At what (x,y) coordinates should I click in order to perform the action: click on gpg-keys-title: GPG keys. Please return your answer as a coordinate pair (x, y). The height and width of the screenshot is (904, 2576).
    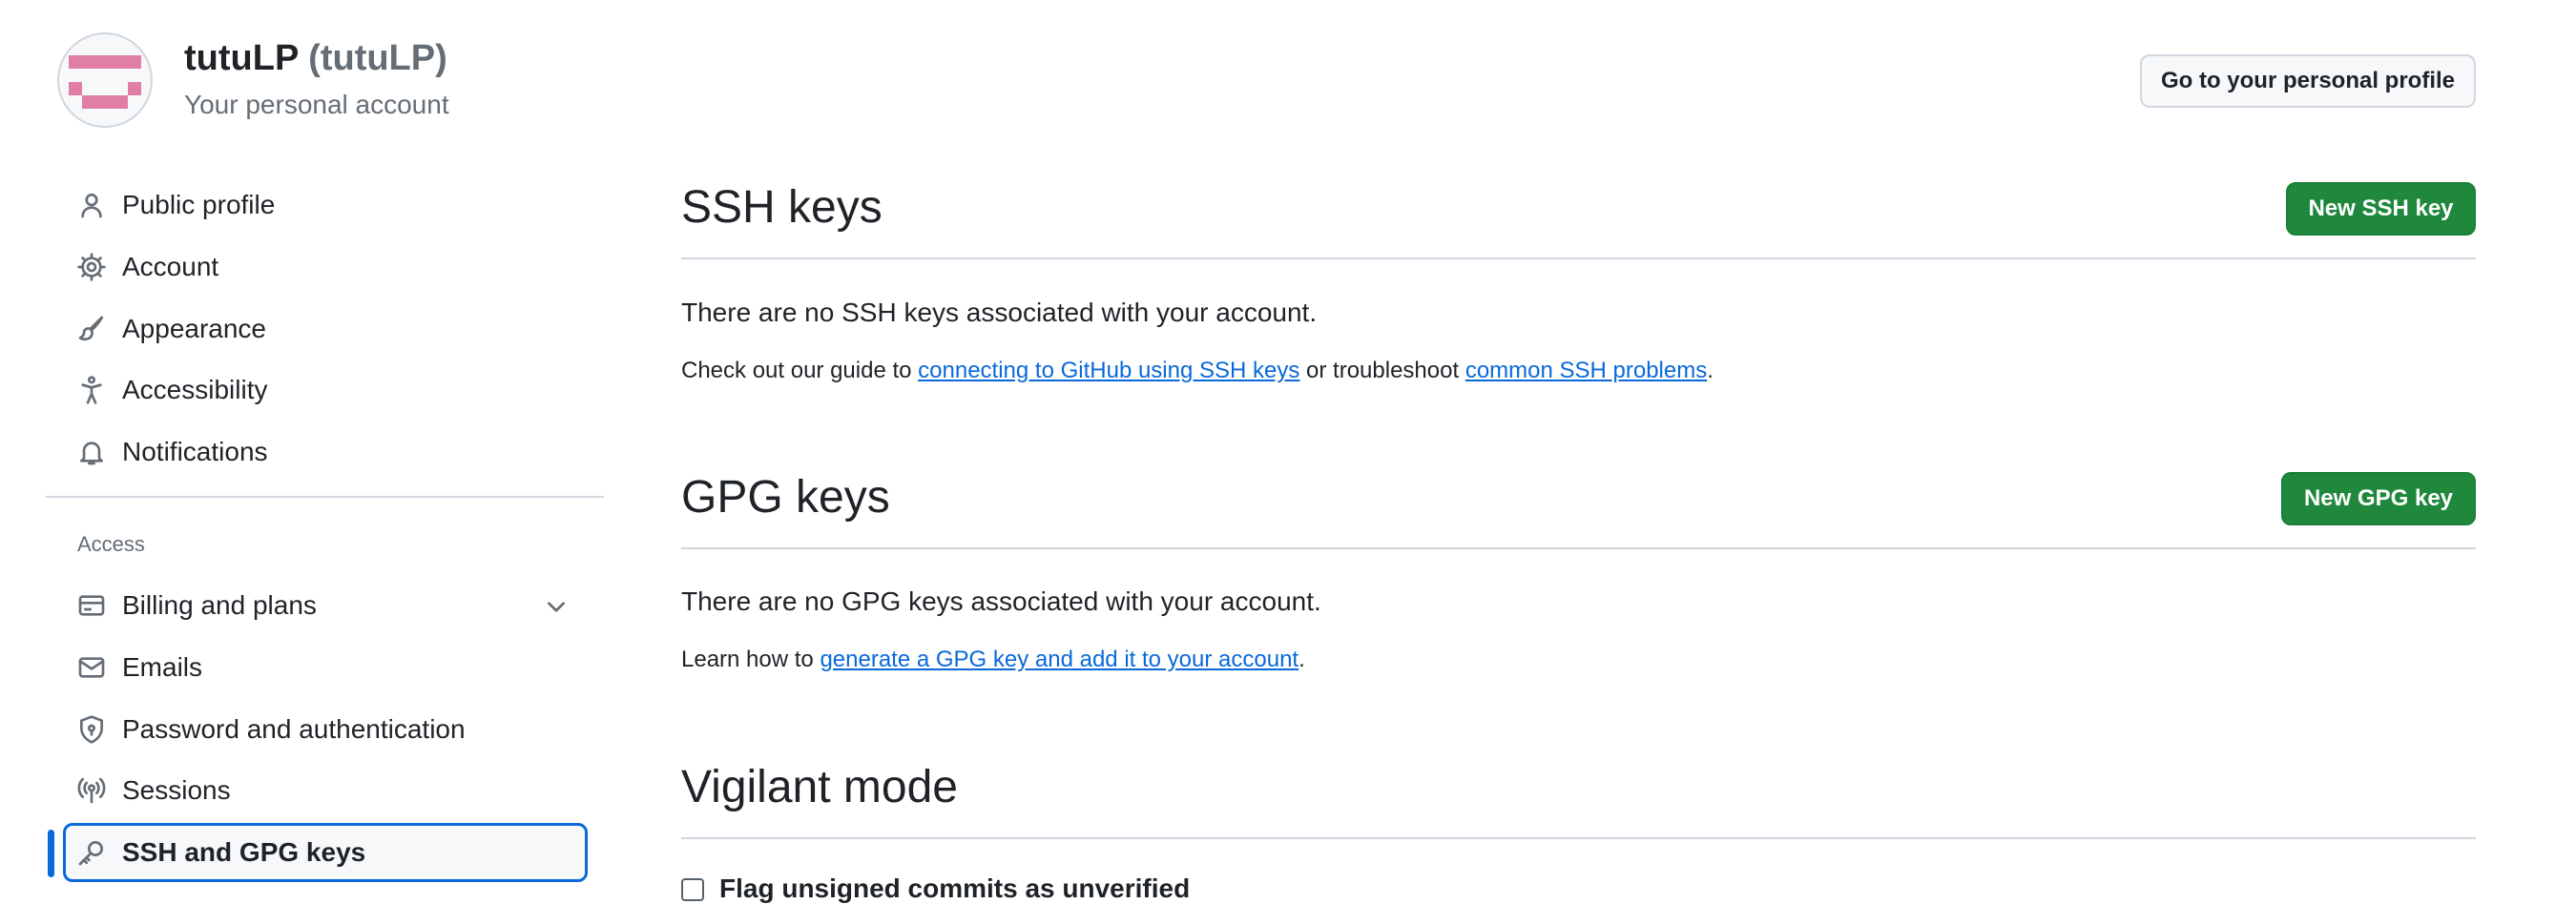
    Looking at the image, I should click on (785, 497).